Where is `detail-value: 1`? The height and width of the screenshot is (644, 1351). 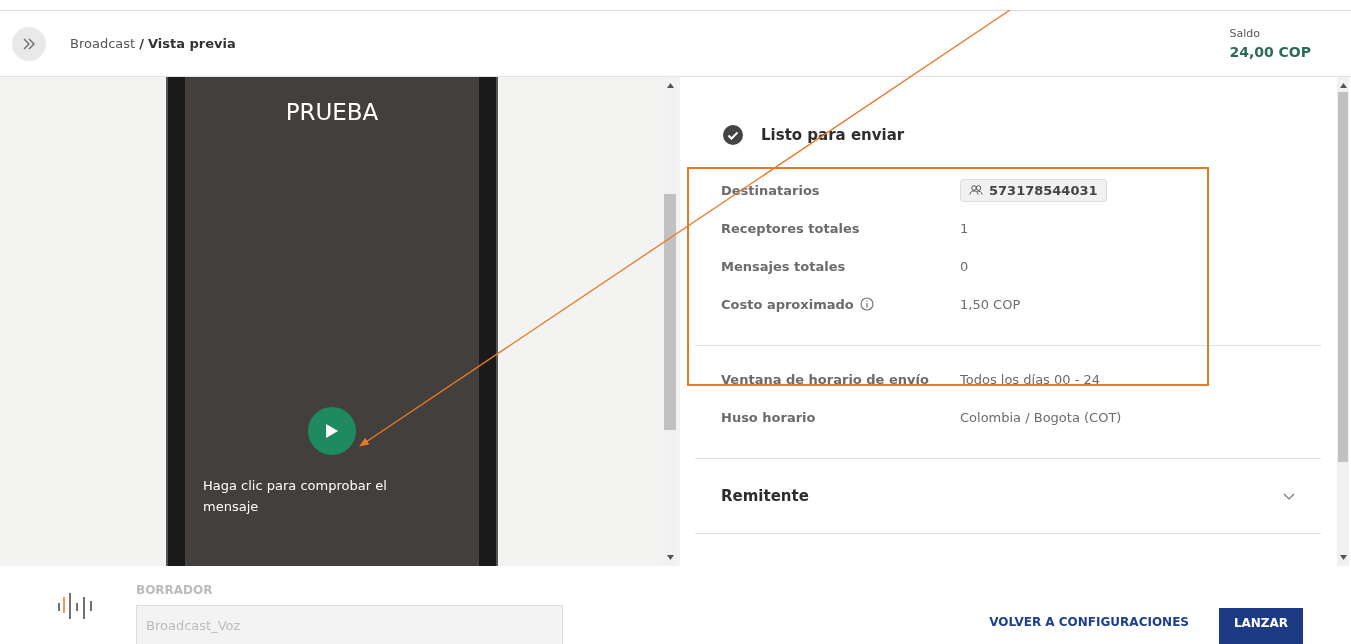 detail-value: 1 is located at coordinates (965, 228).